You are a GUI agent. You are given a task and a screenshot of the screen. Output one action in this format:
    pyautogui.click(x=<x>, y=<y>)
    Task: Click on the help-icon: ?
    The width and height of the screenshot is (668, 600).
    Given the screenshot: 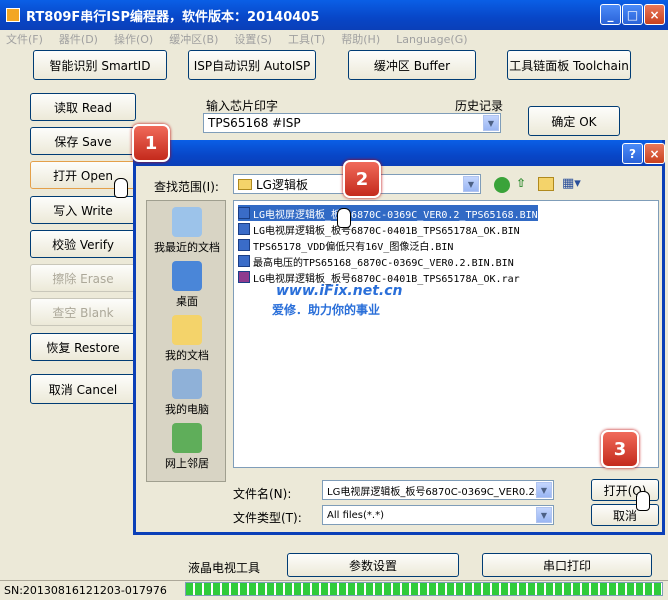 What is the action you would take?
    pyautogui.click(x=632, y=153)
    